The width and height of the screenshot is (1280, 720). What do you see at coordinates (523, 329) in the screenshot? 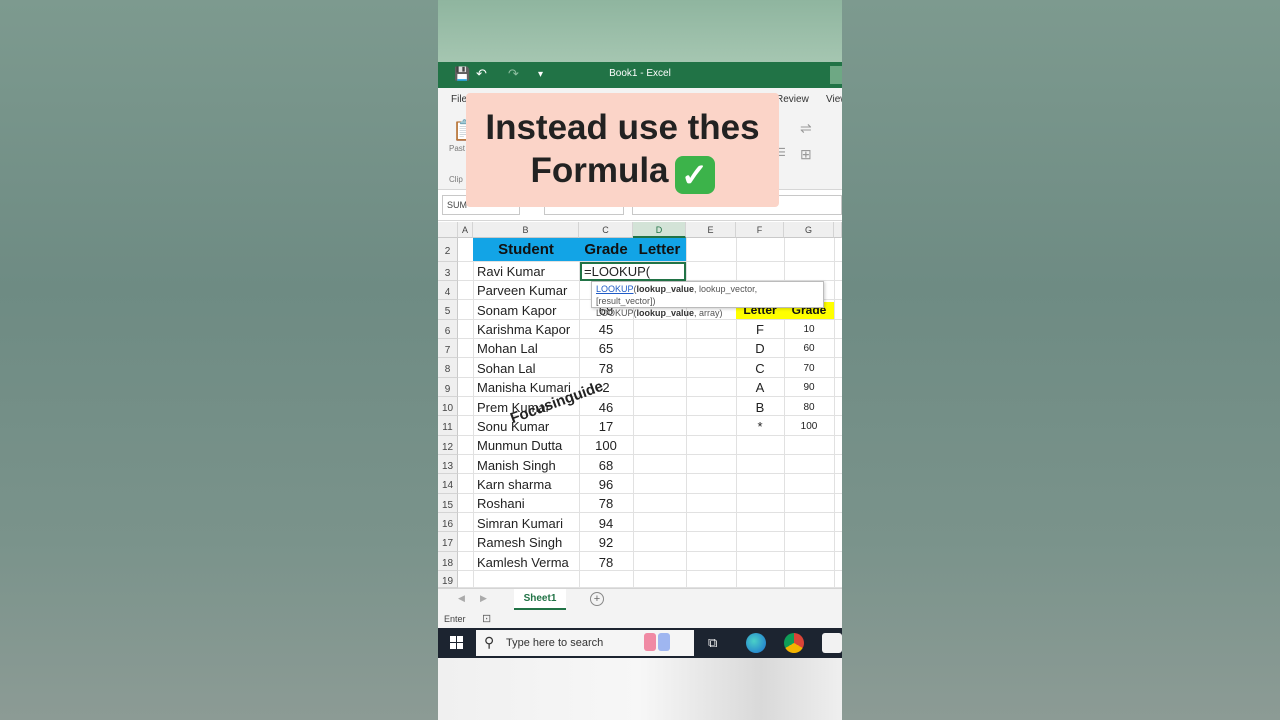
I see `student-name-cell: Karishma Kapor` at bounding box center [523, 329].